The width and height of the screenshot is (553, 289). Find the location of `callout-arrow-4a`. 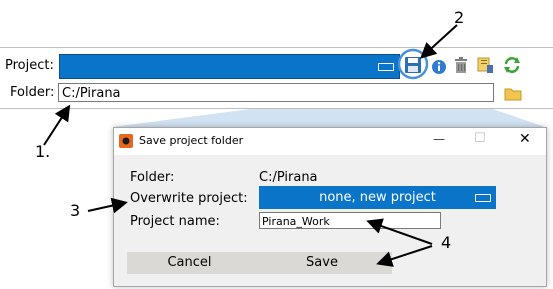

callout-arrow-4a is located at coordinates (399, 231).